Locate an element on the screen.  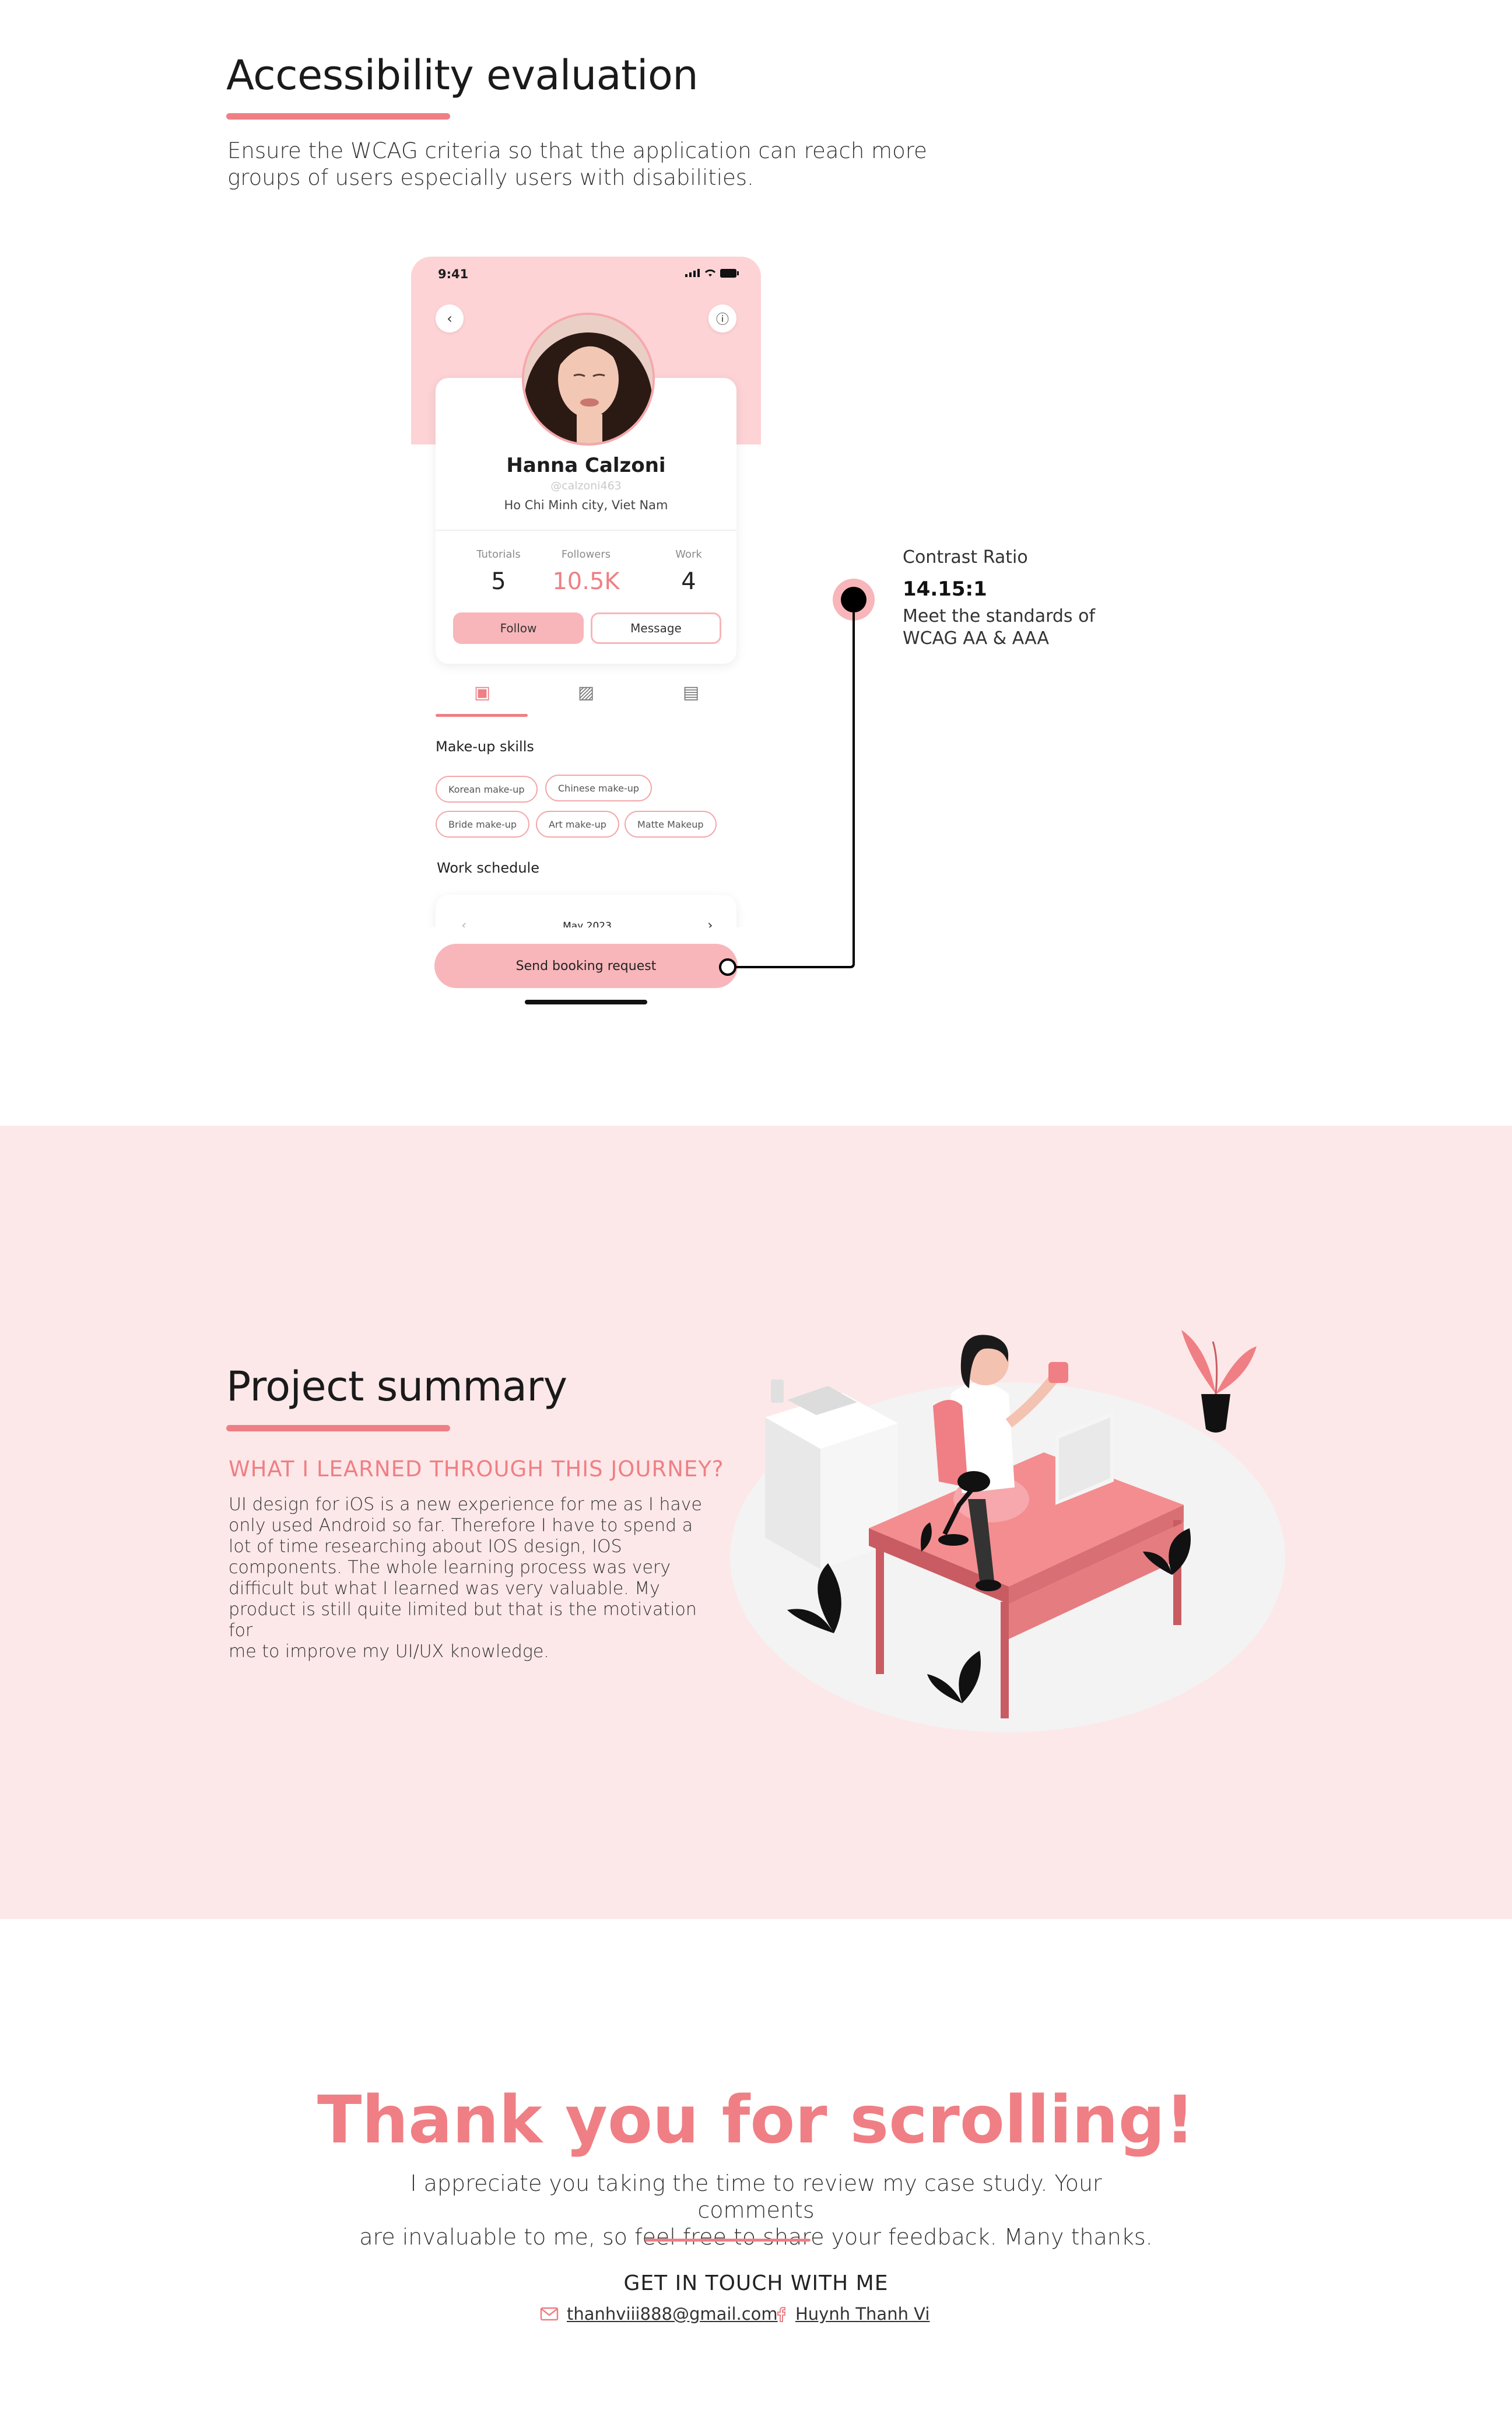
skill-chip: Art make-up is located at coordinates (577, 824).